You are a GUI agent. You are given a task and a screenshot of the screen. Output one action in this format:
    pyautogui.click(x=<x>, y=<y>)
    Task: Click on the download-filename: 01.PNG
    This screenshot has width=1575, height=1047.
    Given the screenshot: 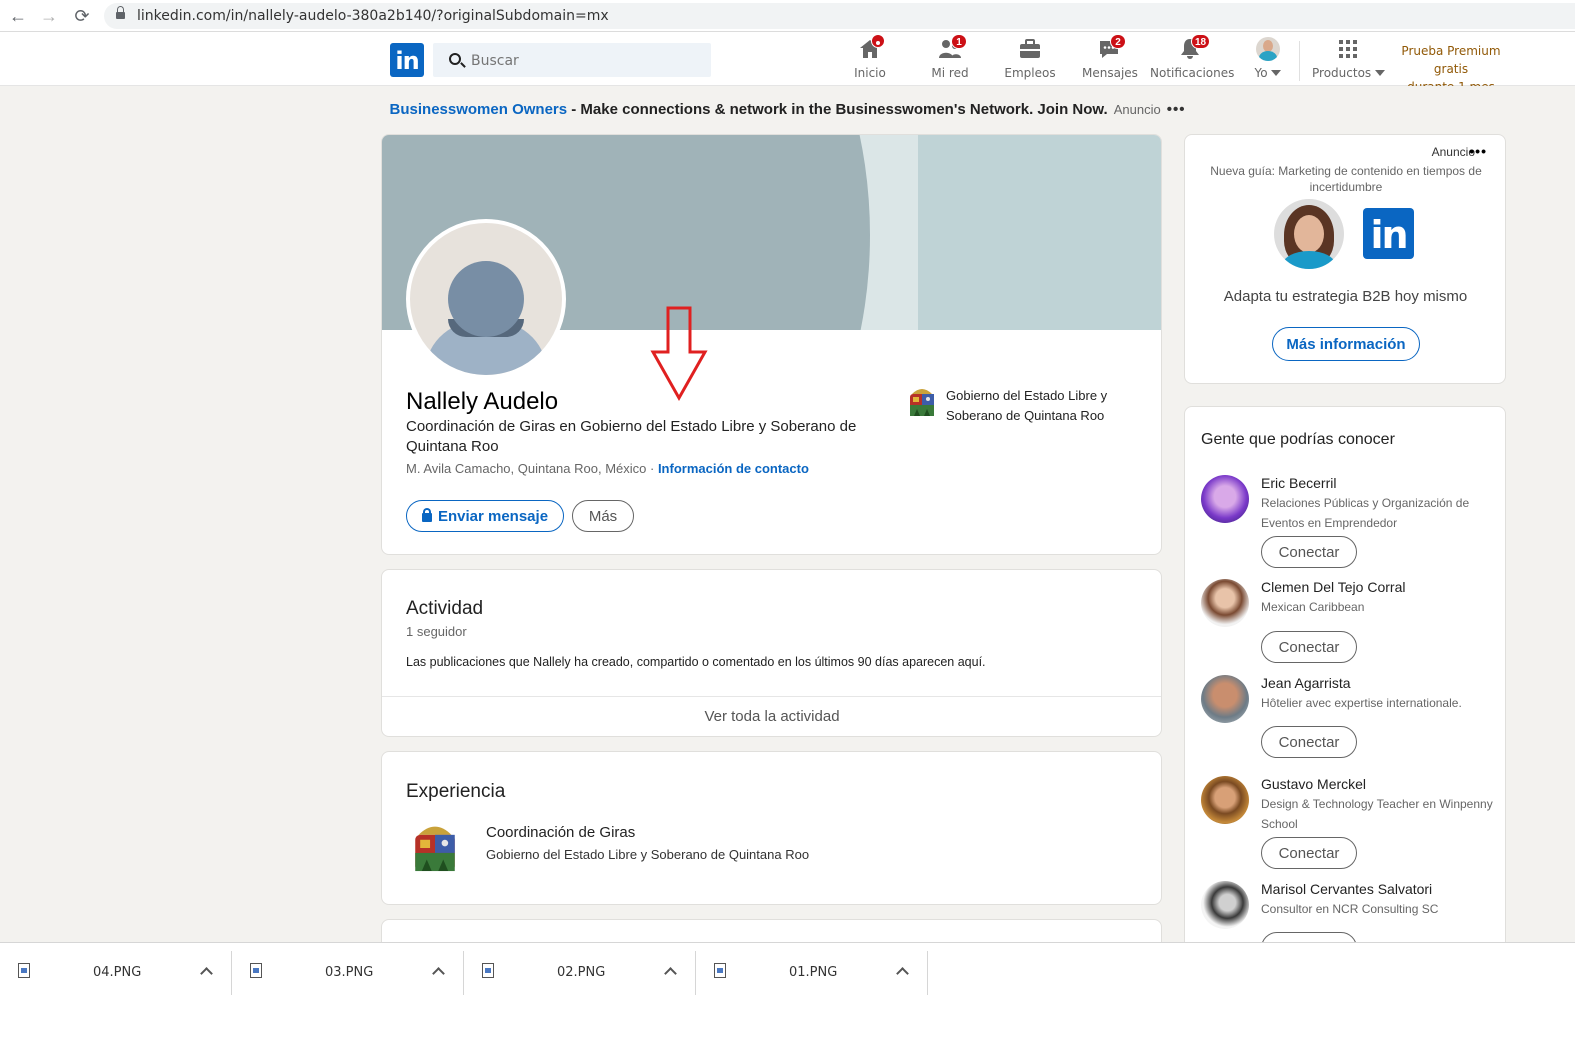 What is the action you would take?
    pyautogui.click(x=813, y=972)
    